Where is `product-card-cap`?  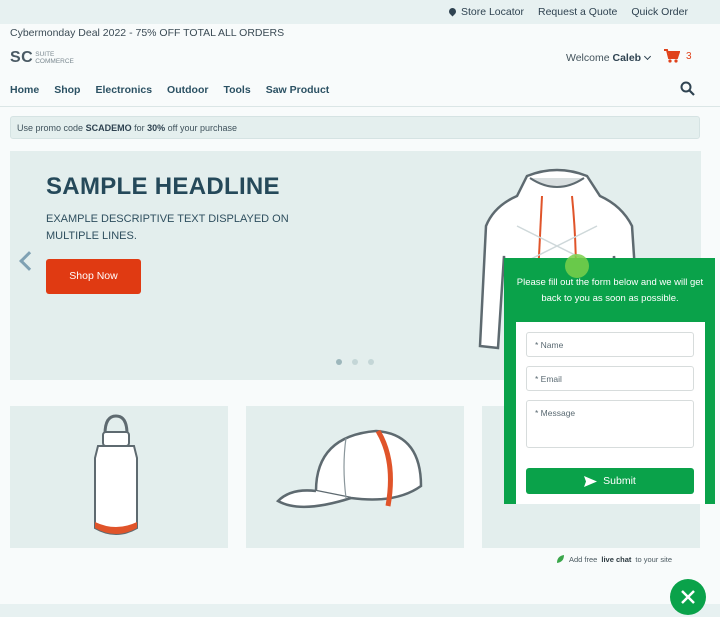
product-card-cap is located at coordinates (355, 477).